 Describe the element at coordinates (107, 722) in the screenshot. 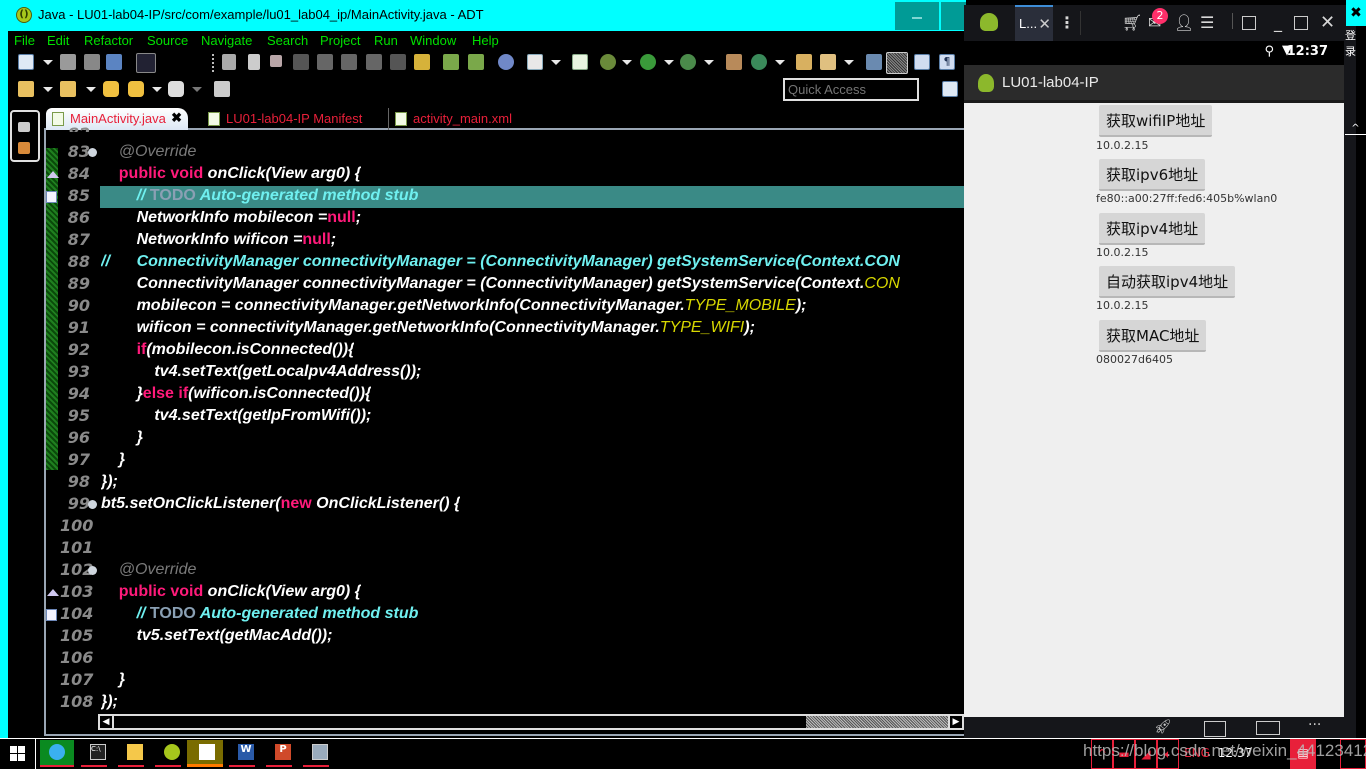

I see `scroll-left-icon: ◀` at that location.